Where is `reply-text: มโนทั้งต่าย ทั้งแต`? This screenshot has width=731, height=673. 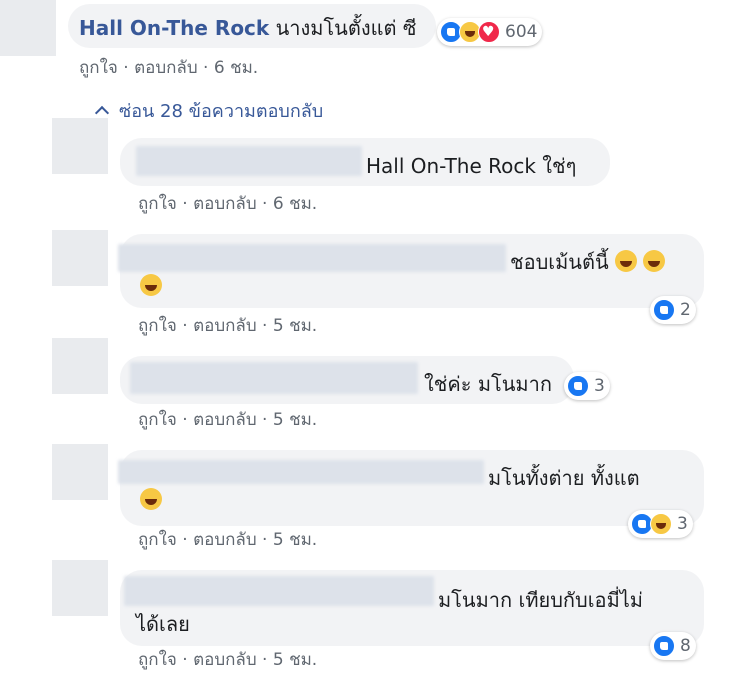 reply-text: มโนทั้งต่าย ทั้งแต is located at coordinates (564, 478).